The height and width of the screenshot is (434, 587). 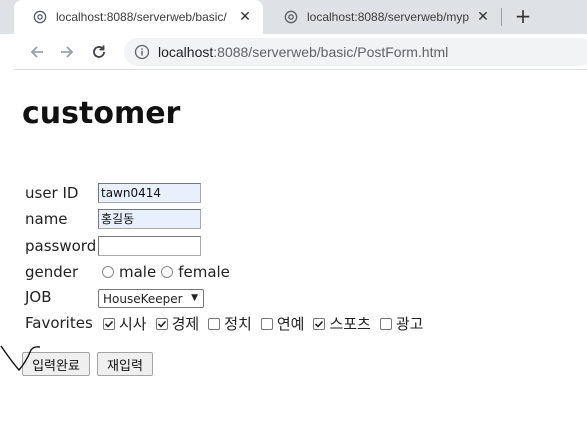 I want to click on checkbox-entertainment, so click(x=266, y=323).